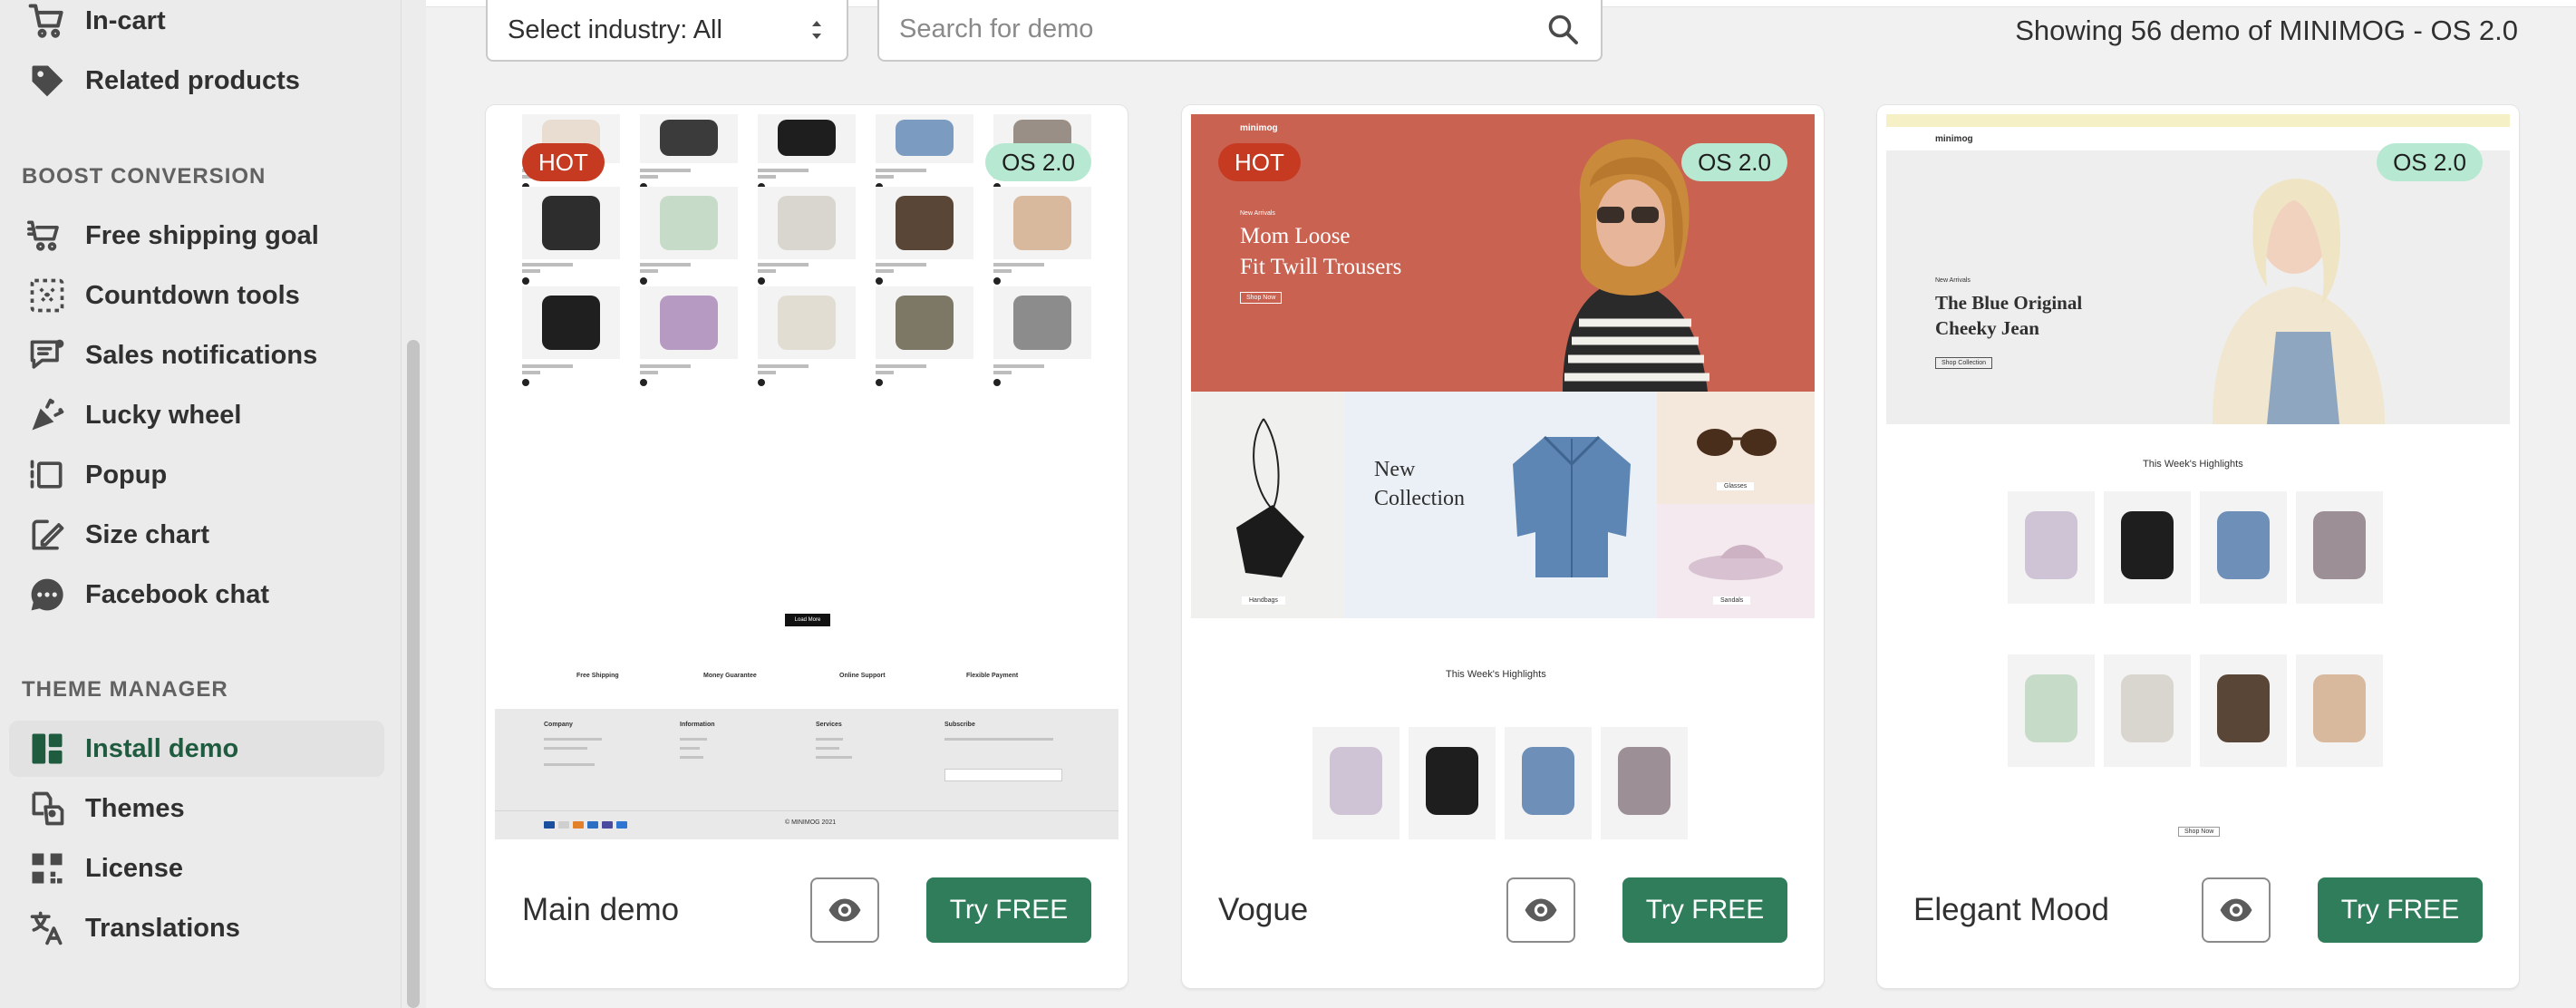  I want to click on elegant-logo: minimog, so click(1954, 139).